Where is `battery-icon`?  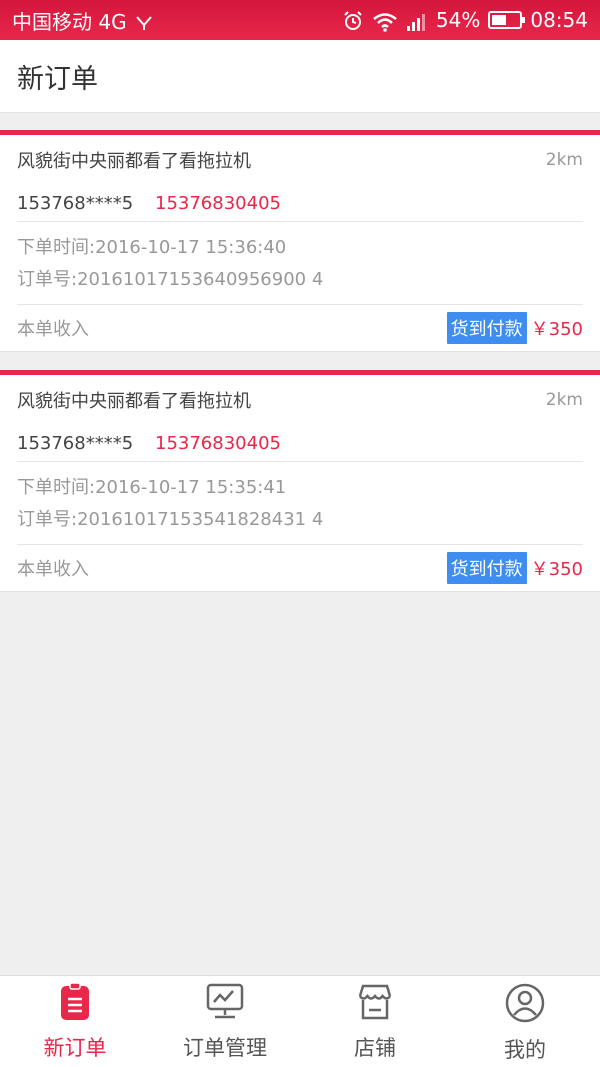
battery-icon is located at coordinates (507, 20).